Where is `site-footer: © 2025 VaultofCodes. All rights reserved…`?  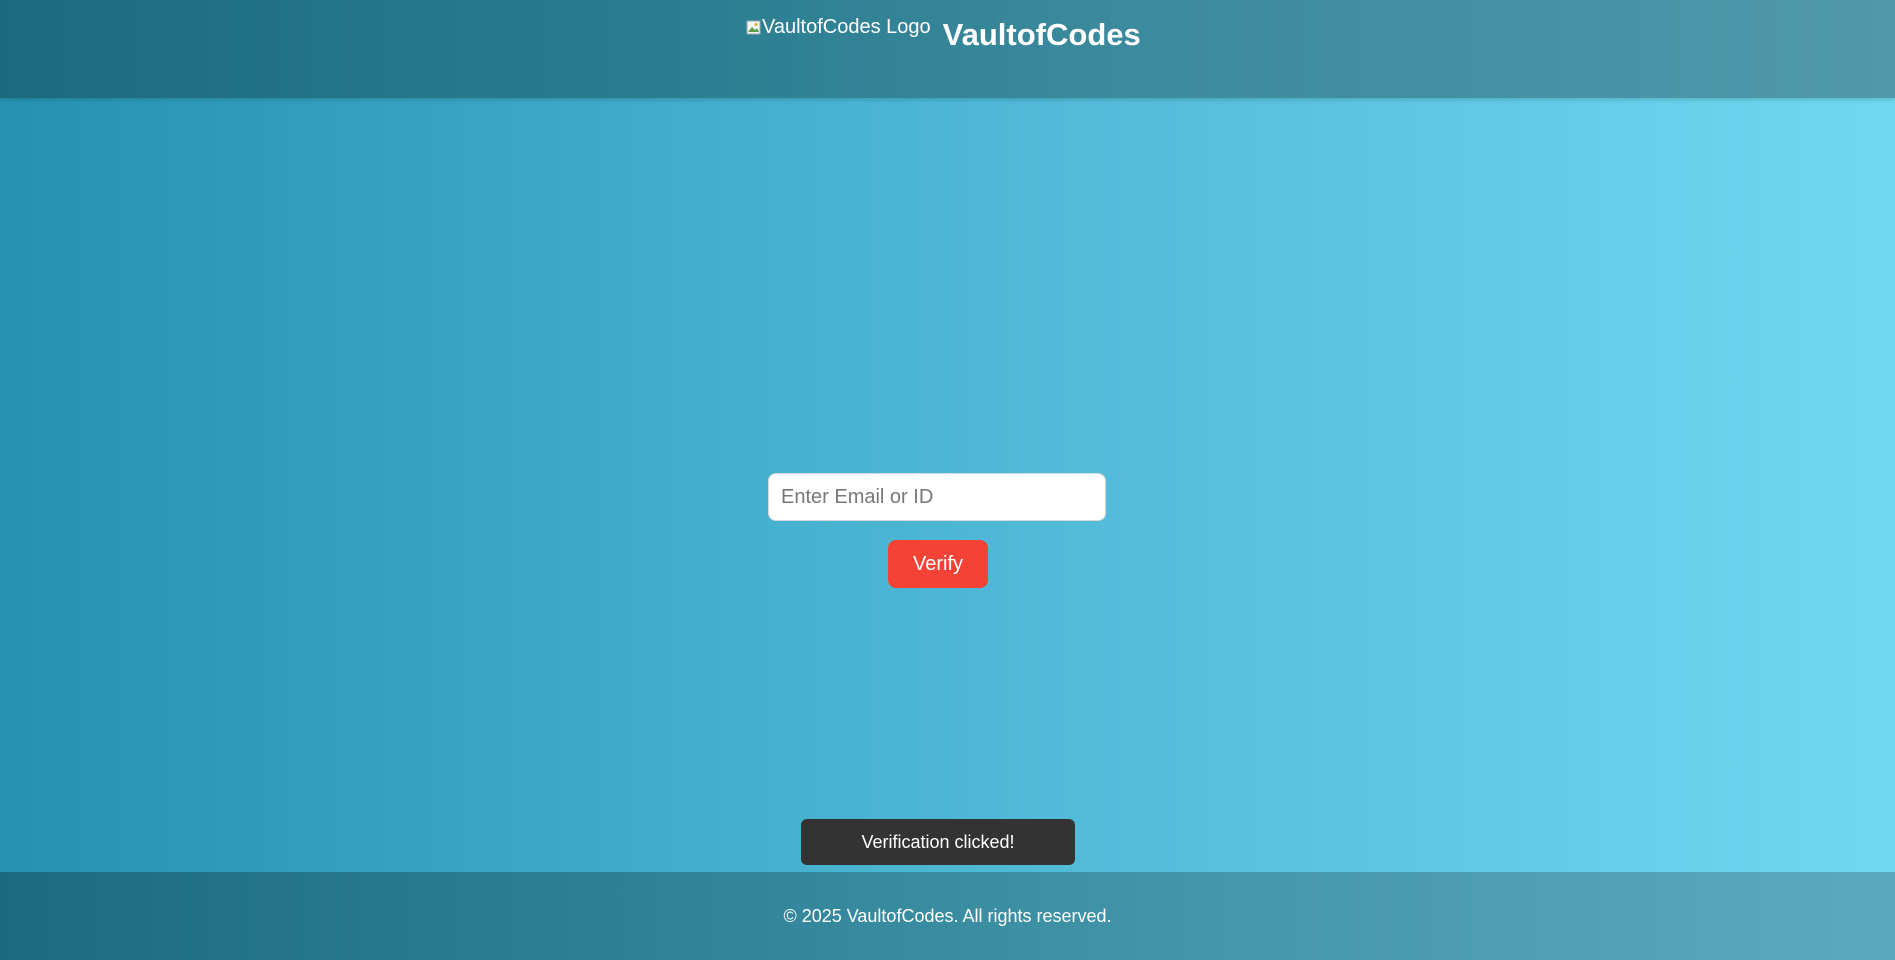 site-footer: © 2025 VaultofCodes. All rights reserved… is located at coordinates (947, 916).